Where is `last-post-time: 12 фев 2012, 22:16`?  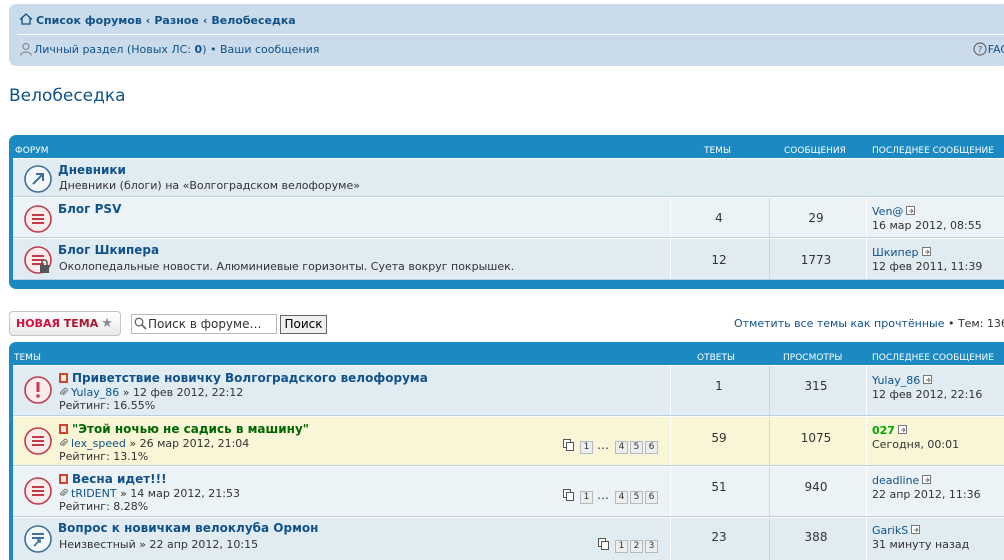 last-post-time: 12 фев 2012, 22:16 is located at coordinates (927, 394).